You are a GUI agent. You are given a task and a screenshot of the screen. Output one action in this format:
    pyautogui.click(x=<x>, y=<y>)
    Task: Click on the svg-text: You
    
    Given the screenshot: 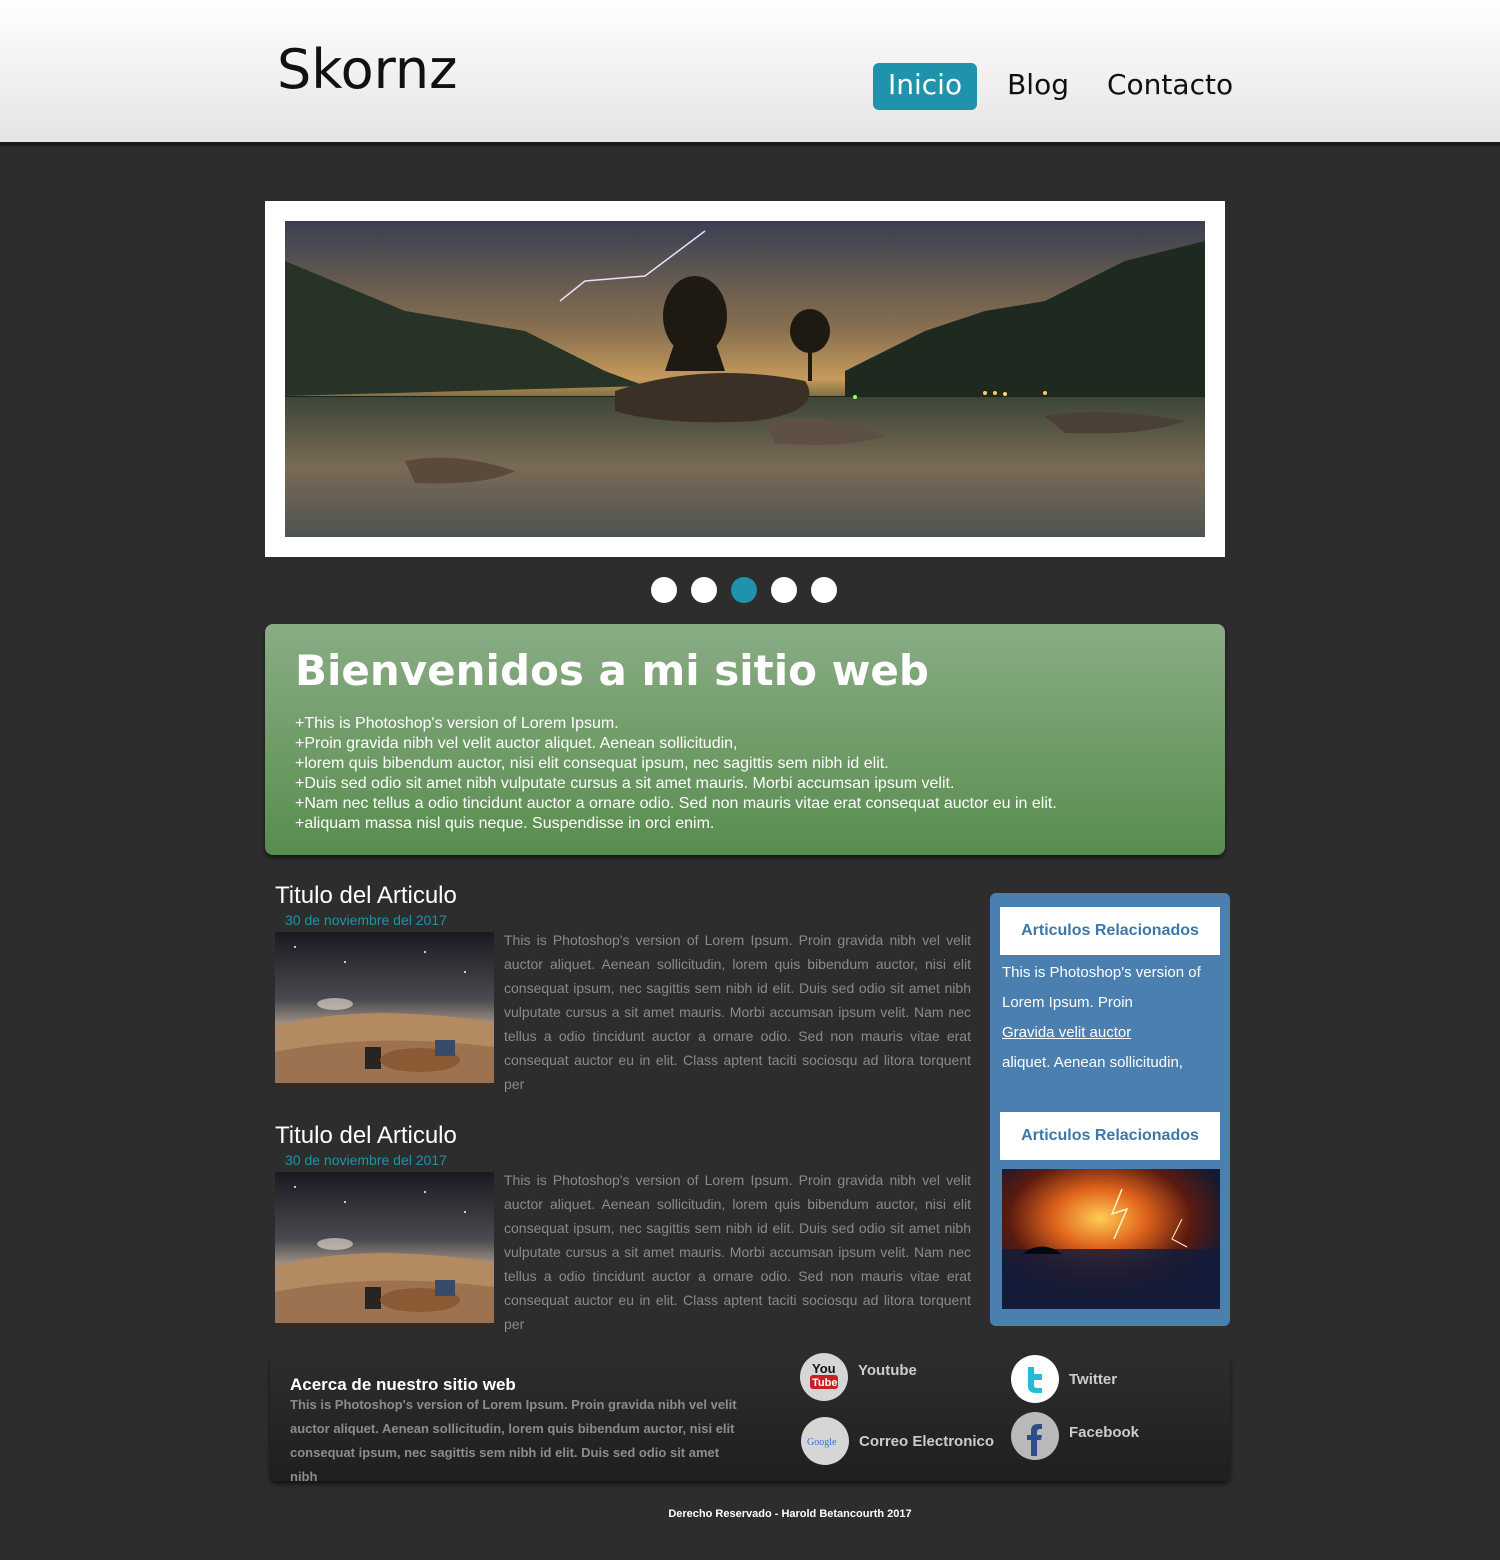 What is the action you would take?
    pyautogui.click(x=824, y=1368)
    